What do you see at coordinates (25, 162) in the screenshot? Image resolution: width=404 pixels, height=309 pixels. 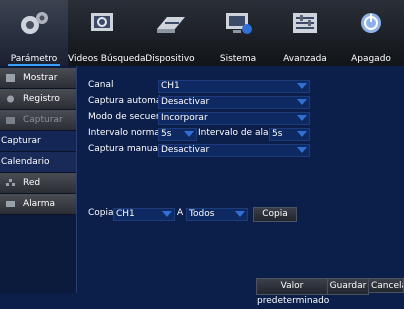 I see `sidebar-item-label: Calendario` at bounding box center [25, 162].